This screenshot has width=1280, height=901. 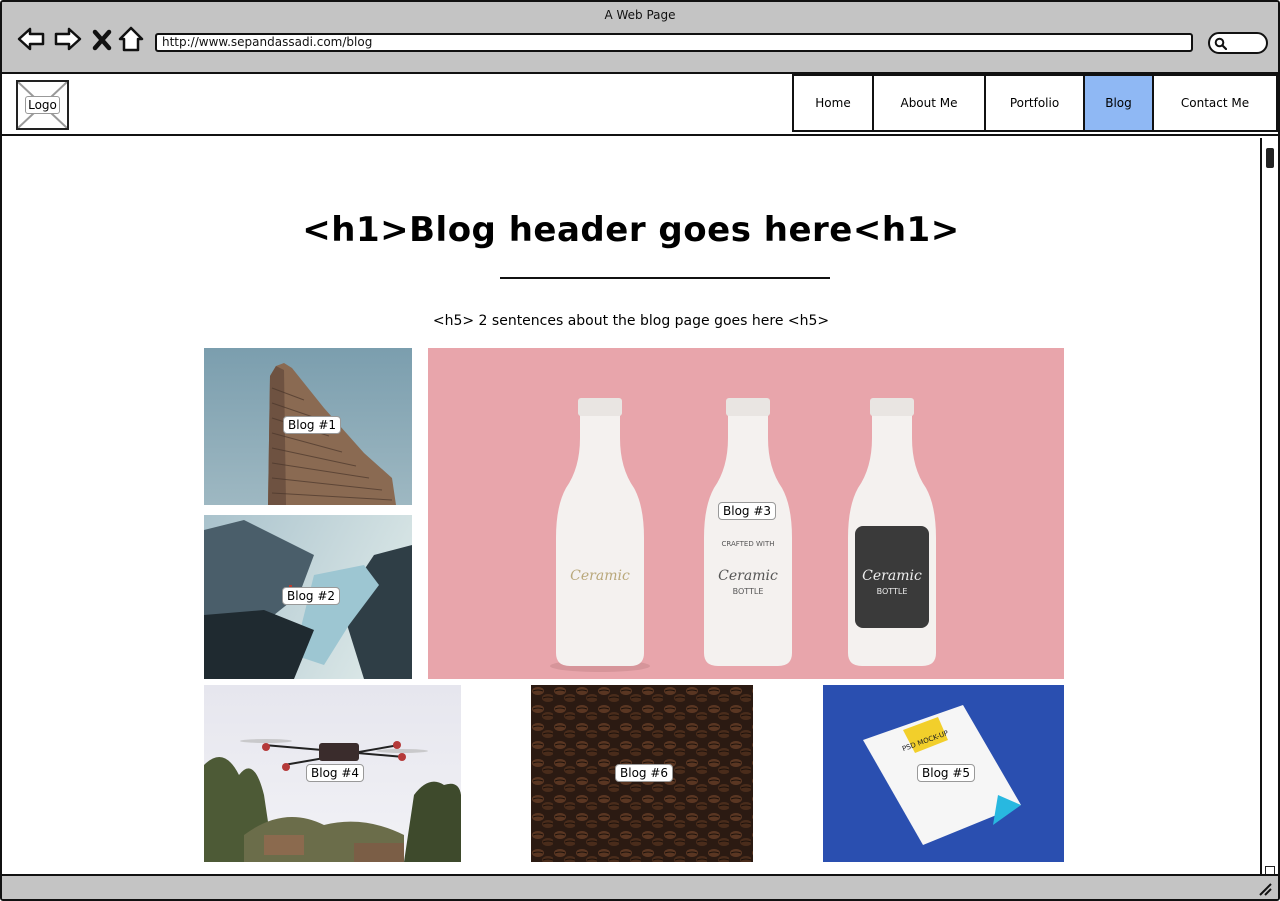 What do you see at coordinates (674, 42) in the screenshot?
I see `url-input: http://www.sepandassadi.com/blog` at bounding box center [674, 42].